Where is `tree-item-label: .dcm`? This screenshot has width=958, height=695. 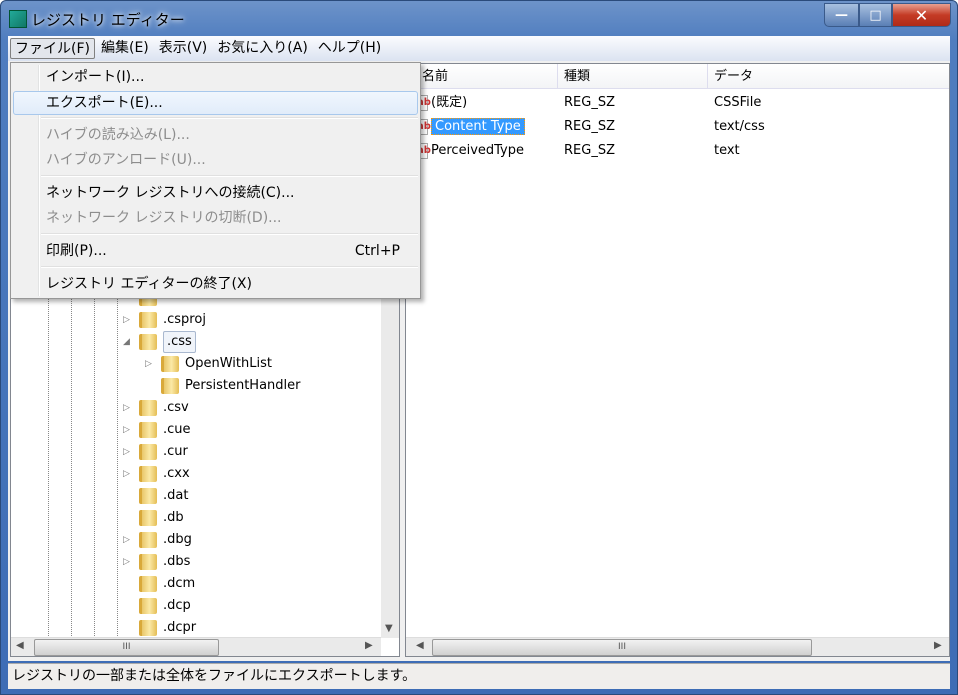 tree-item-label: .dcm is located at coordinates (179, 583).